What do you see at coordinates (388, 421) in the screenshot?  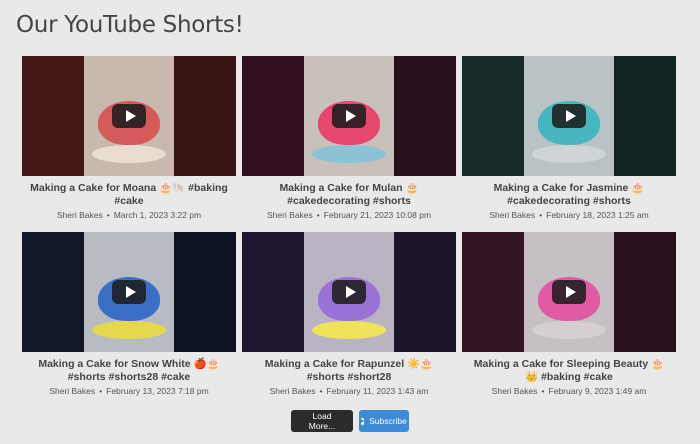 I see `subscribe-label: Subscribe` at bounding box center [388, 421].